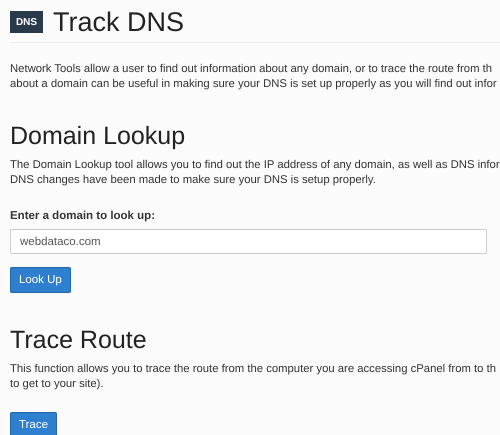 The width and height of the screenshot is (500, 435). I want to click on trace-button: Trace, so click(33, 423).